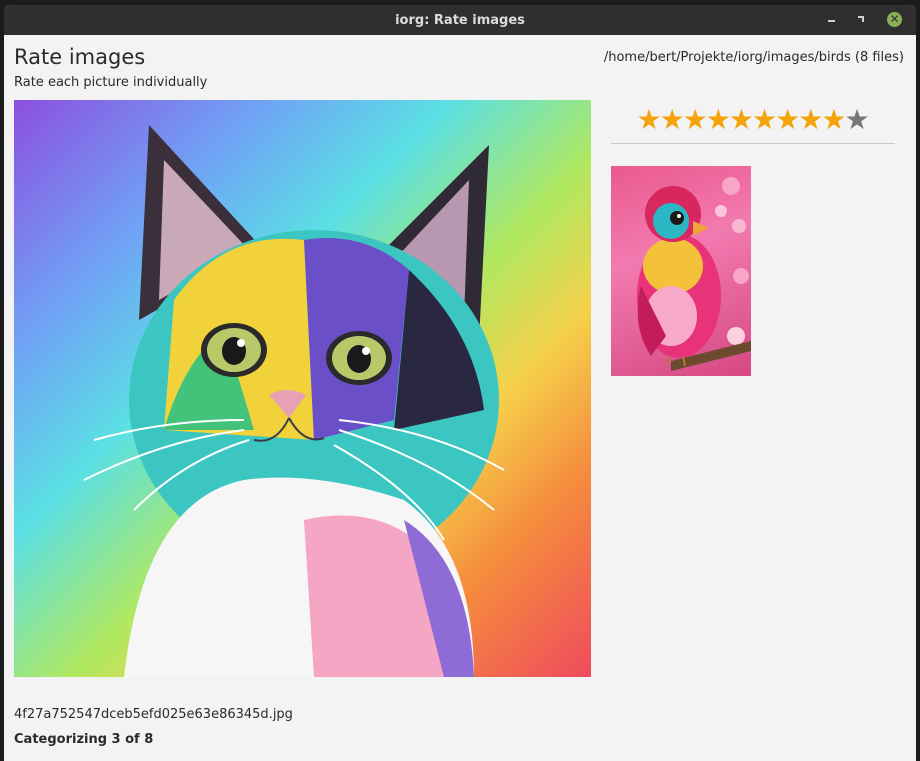  I want to click on page-title: Rate images, so click(80, 57).